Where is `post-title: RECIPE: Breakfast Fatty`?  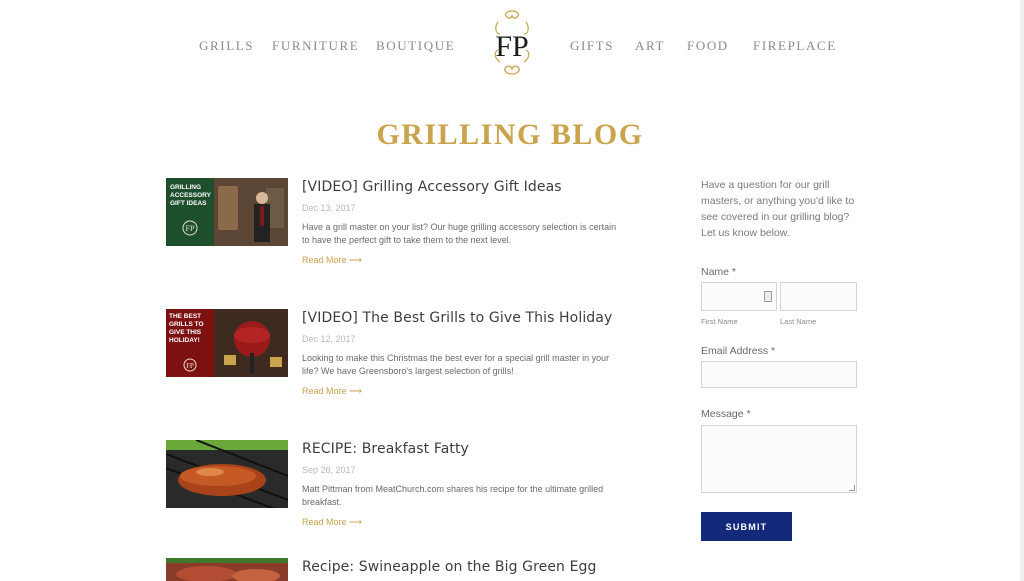 post-title: RECIPE: Breakfast Fatty is located at coordinates (462, 449).